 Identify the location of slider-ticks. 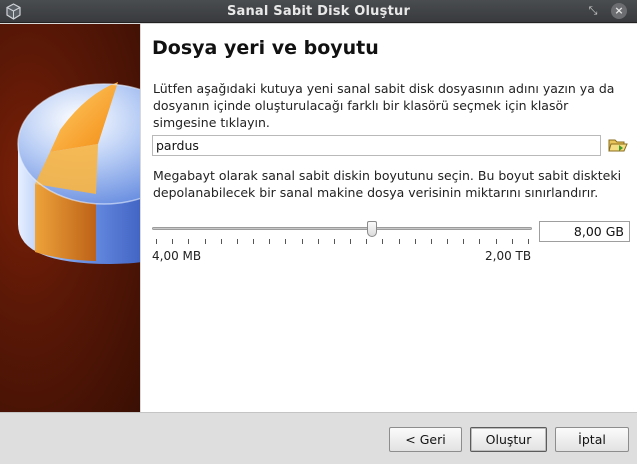
(342, 242).